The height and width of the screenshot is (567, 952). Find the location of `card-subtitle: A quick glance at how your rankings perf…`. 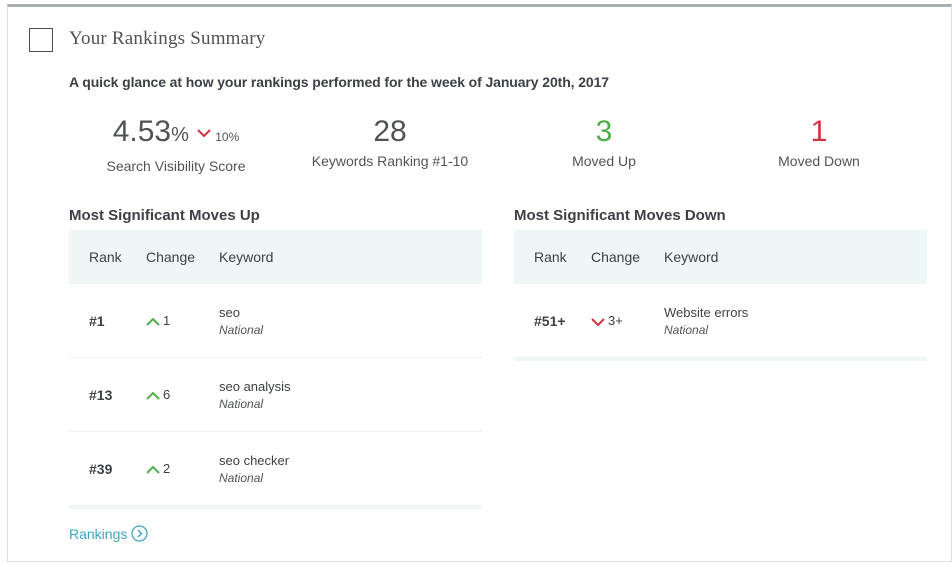

card-subtitle: A quick glance at how your rankings perf… is located at coordinates (339, 82).